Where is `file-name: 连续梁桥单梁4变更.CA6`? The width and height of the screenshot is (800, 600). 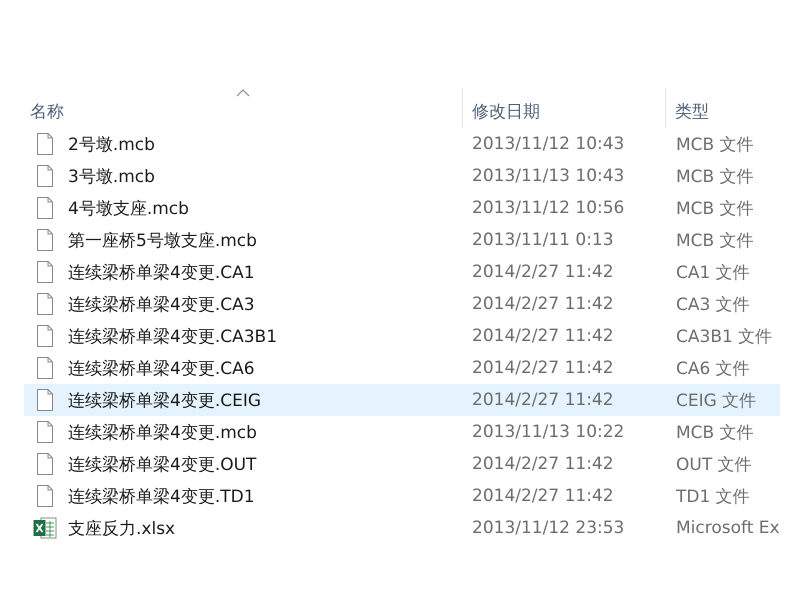
file-name: 连续梁桥单梁4变更.CA6 is located at coordinates (161, 369).